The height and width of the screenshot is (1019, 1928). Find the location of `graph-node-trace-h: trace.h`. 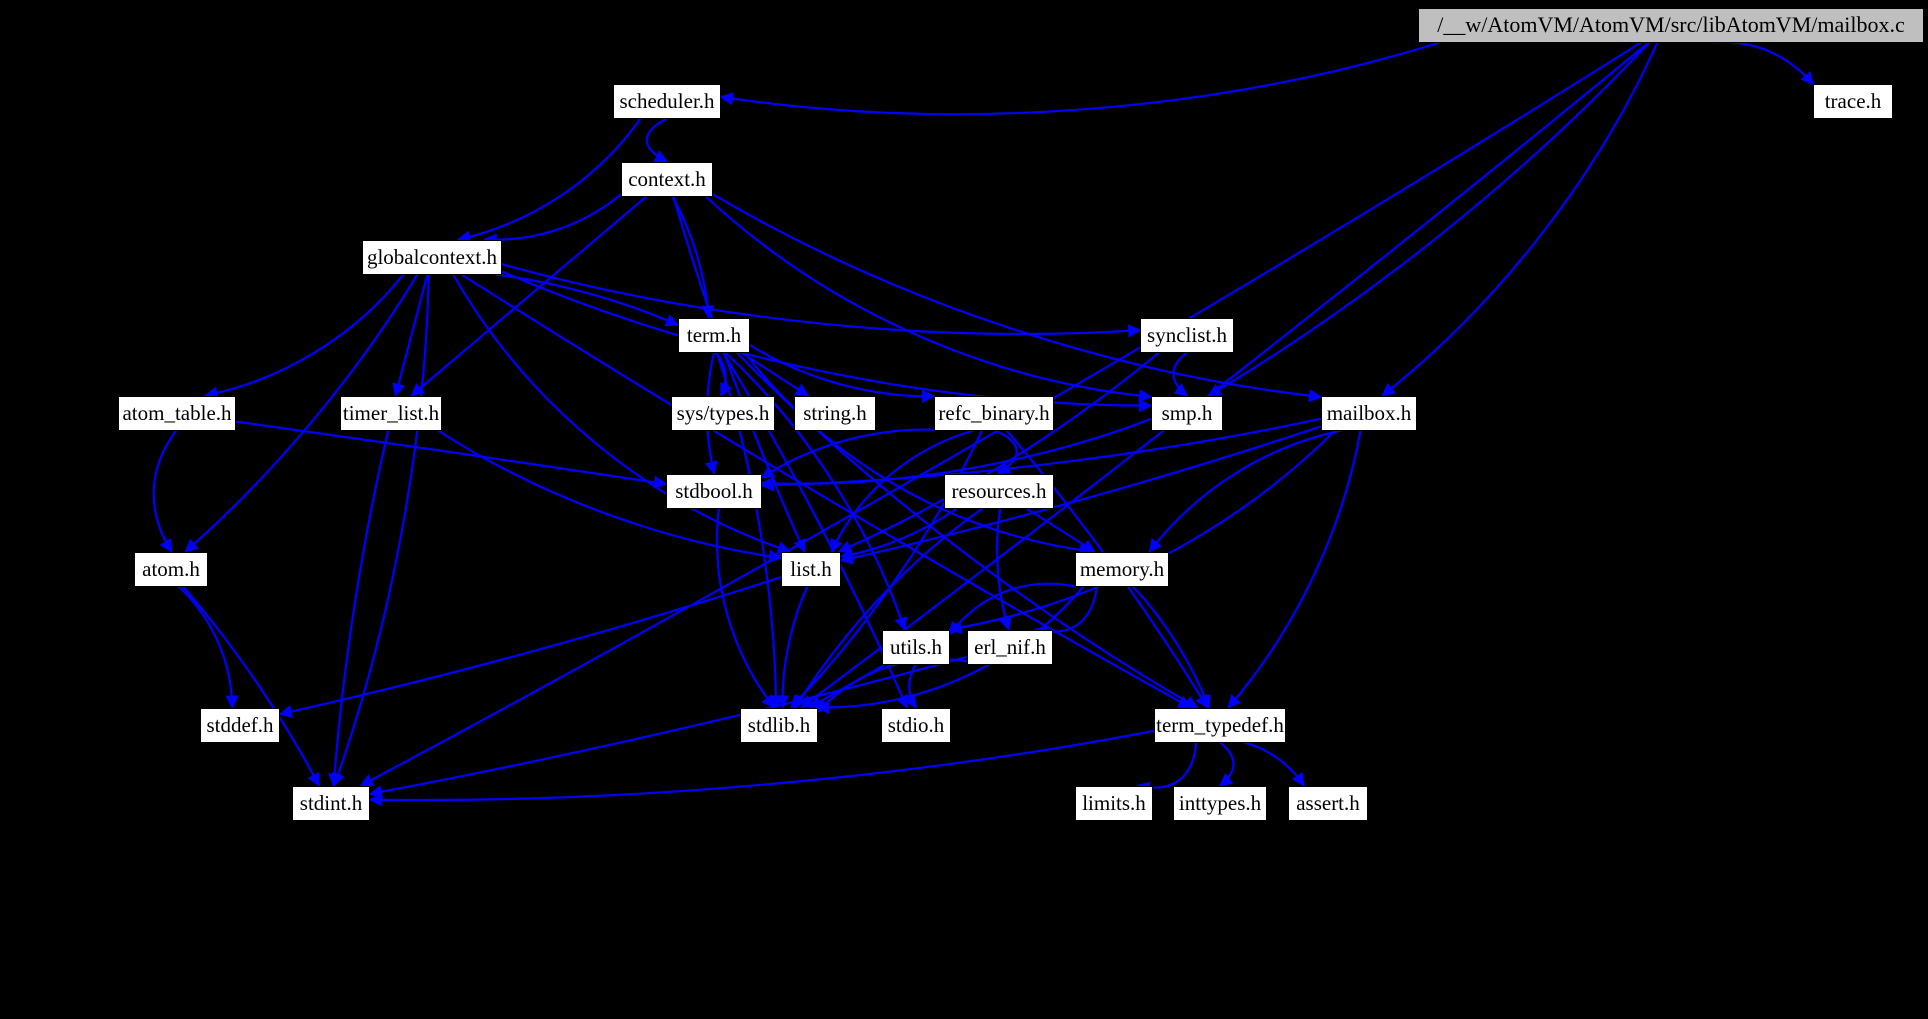

graph-node-trace-h: trace.h is located at coordinates (1853, 101).